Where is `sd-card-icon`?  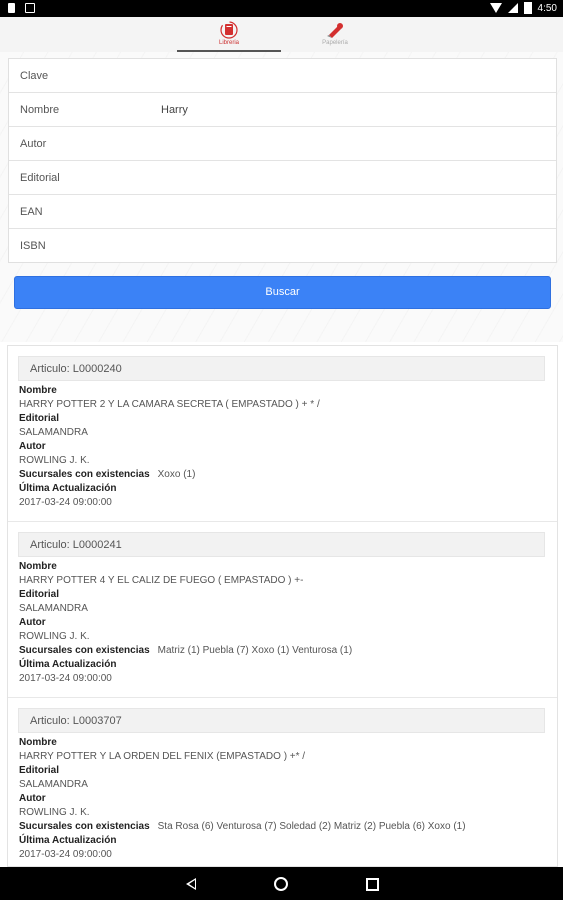 sd-card-icon is located at coordinates (11, 8).